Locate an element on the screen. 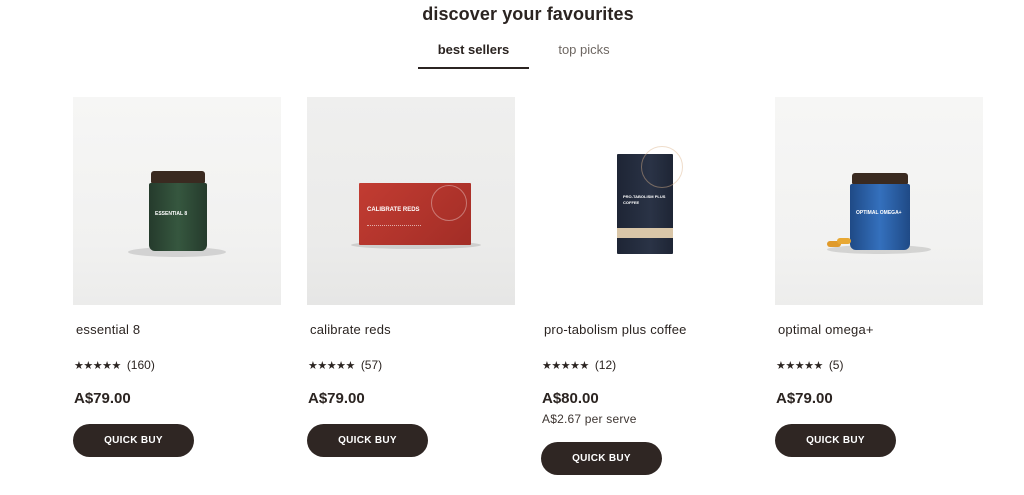 The height and width of the screenshot is (495, 1024). review-count: (160) is located at coordinates (140, 365).